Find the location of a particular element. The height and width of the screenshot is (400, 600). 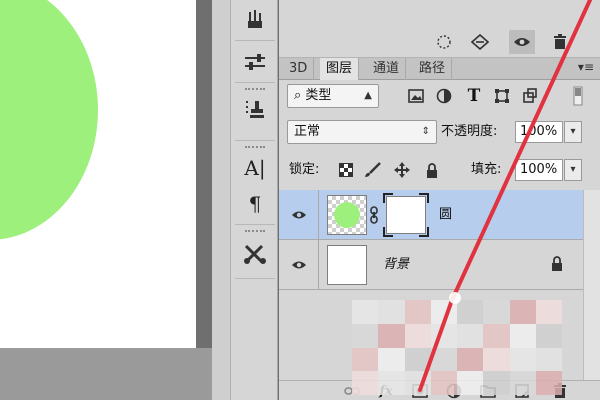

filter-shape-layers-button is located at coordinates (502, 96).